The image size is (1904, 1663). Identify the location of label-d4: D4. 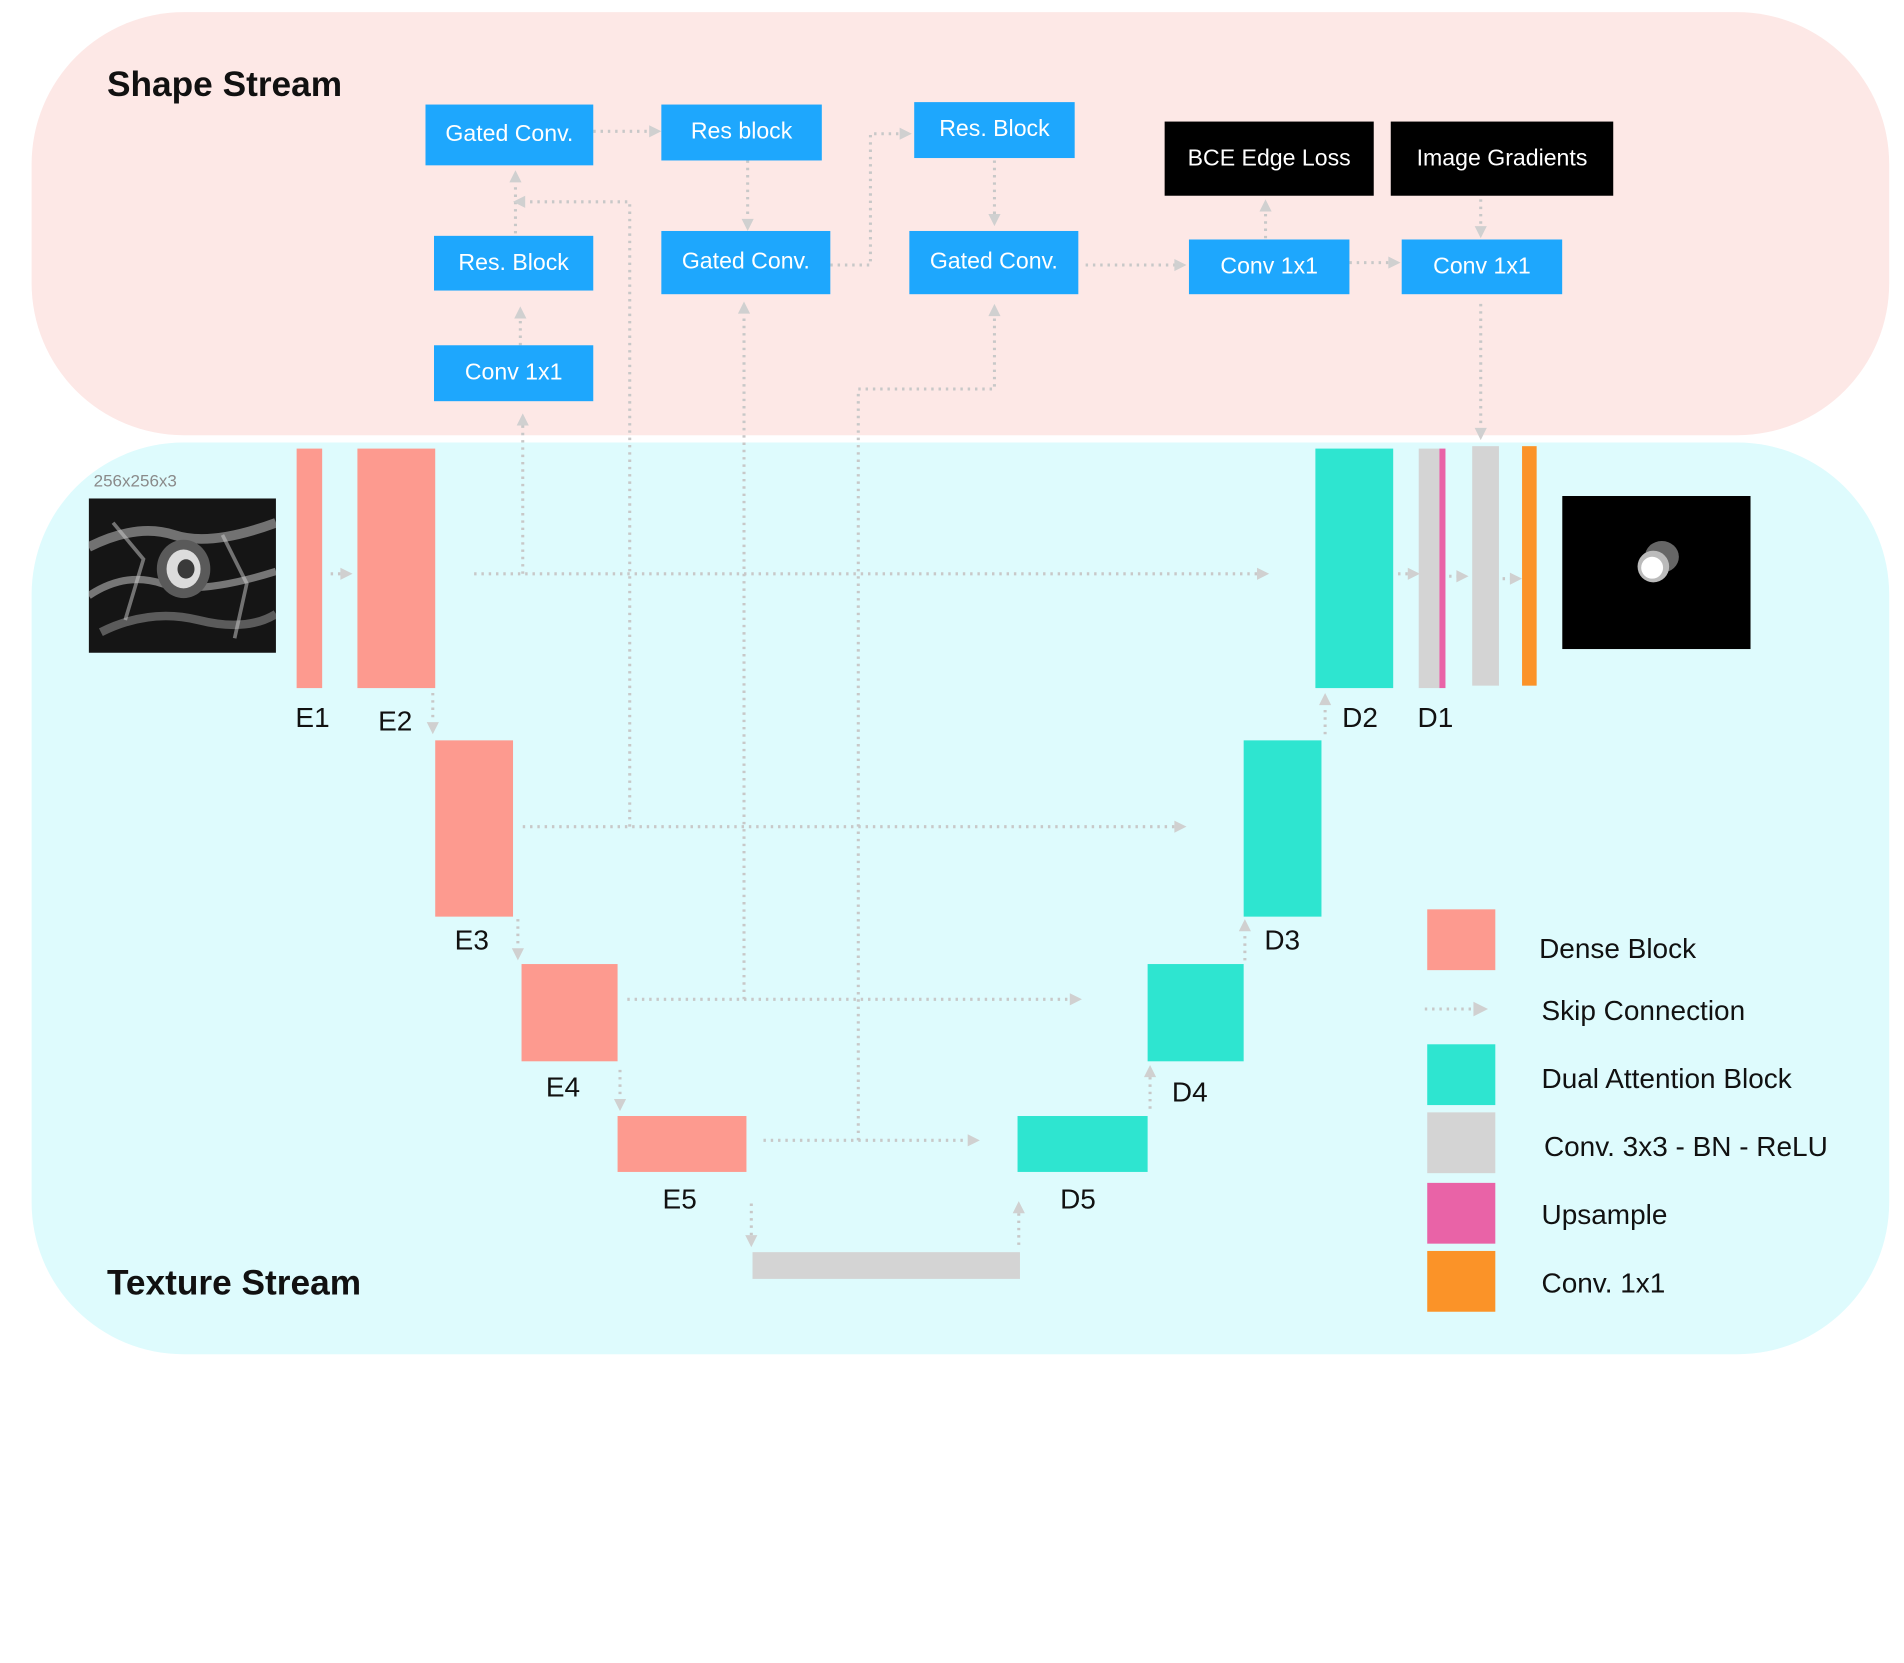
(1189, 1091).